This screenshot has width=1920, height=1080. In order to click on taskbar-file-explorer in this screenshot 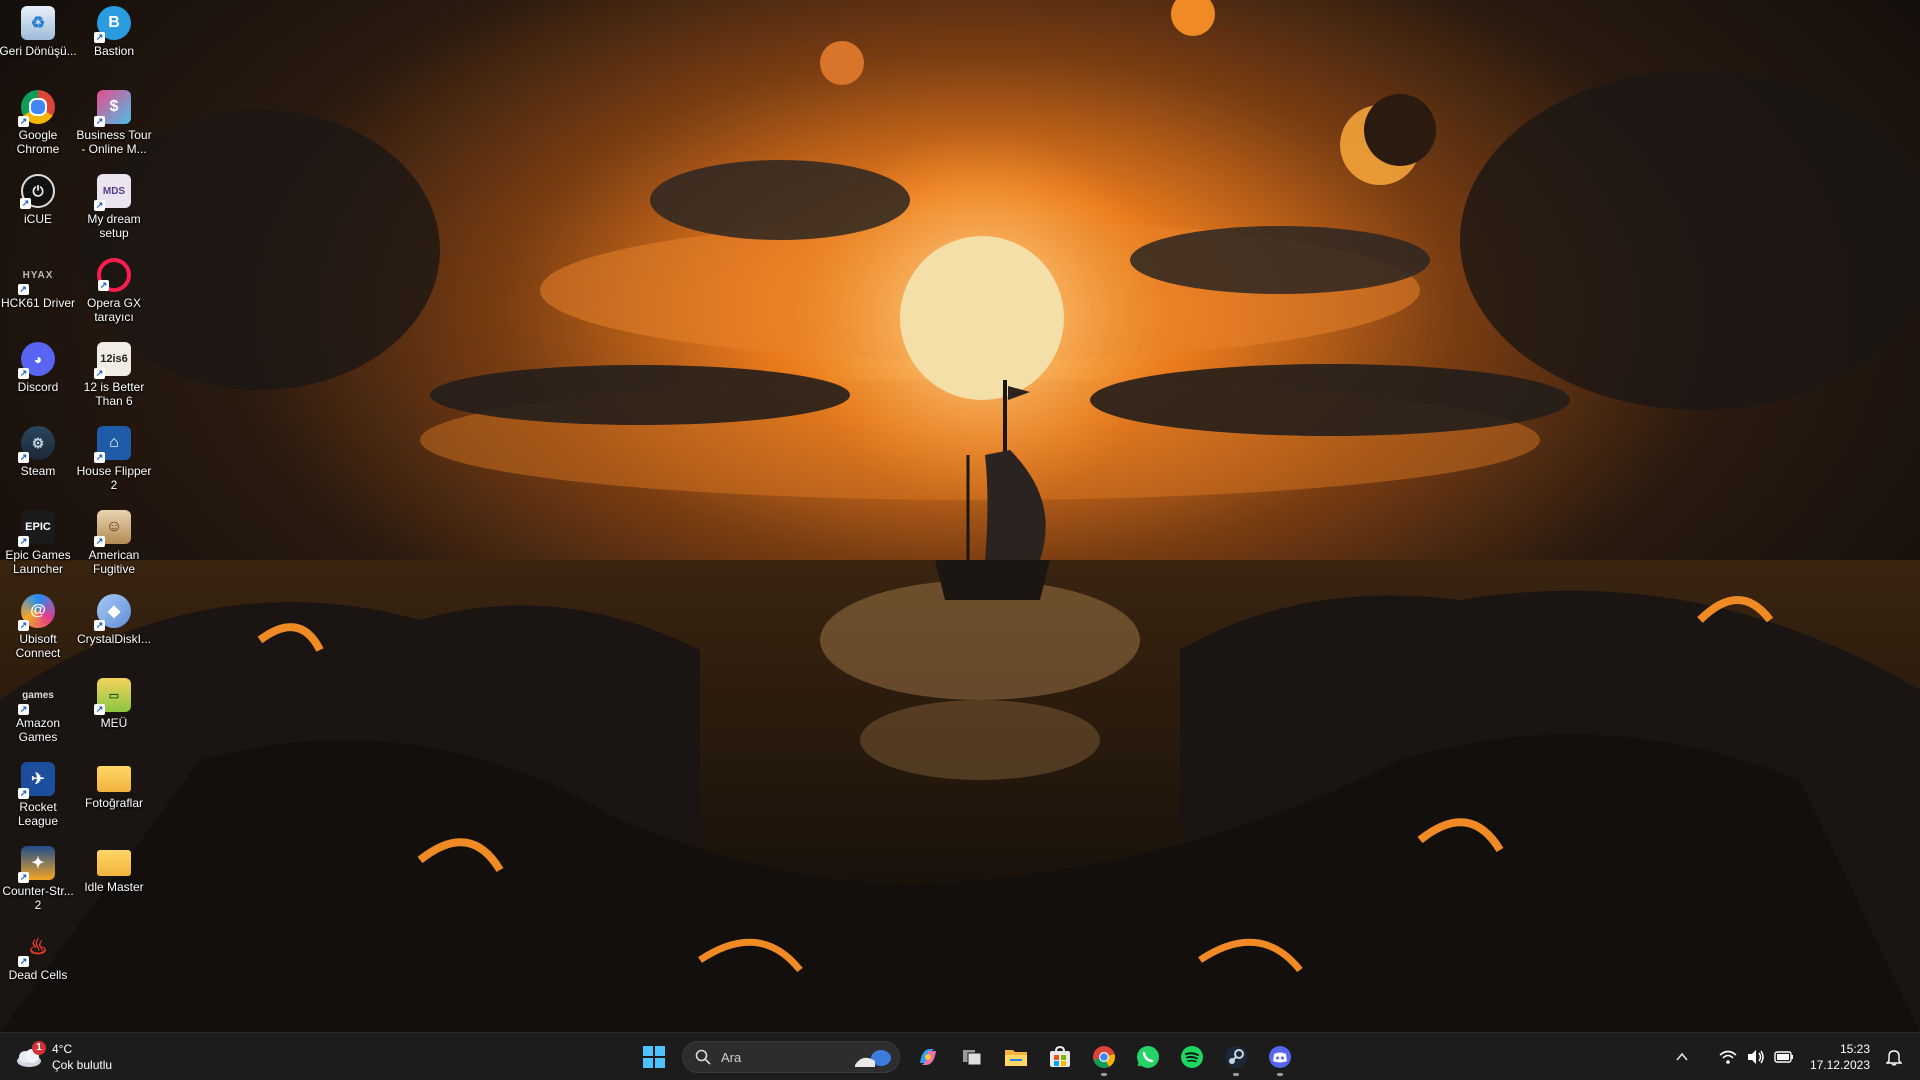, I will do `click(1016, 1057)`.